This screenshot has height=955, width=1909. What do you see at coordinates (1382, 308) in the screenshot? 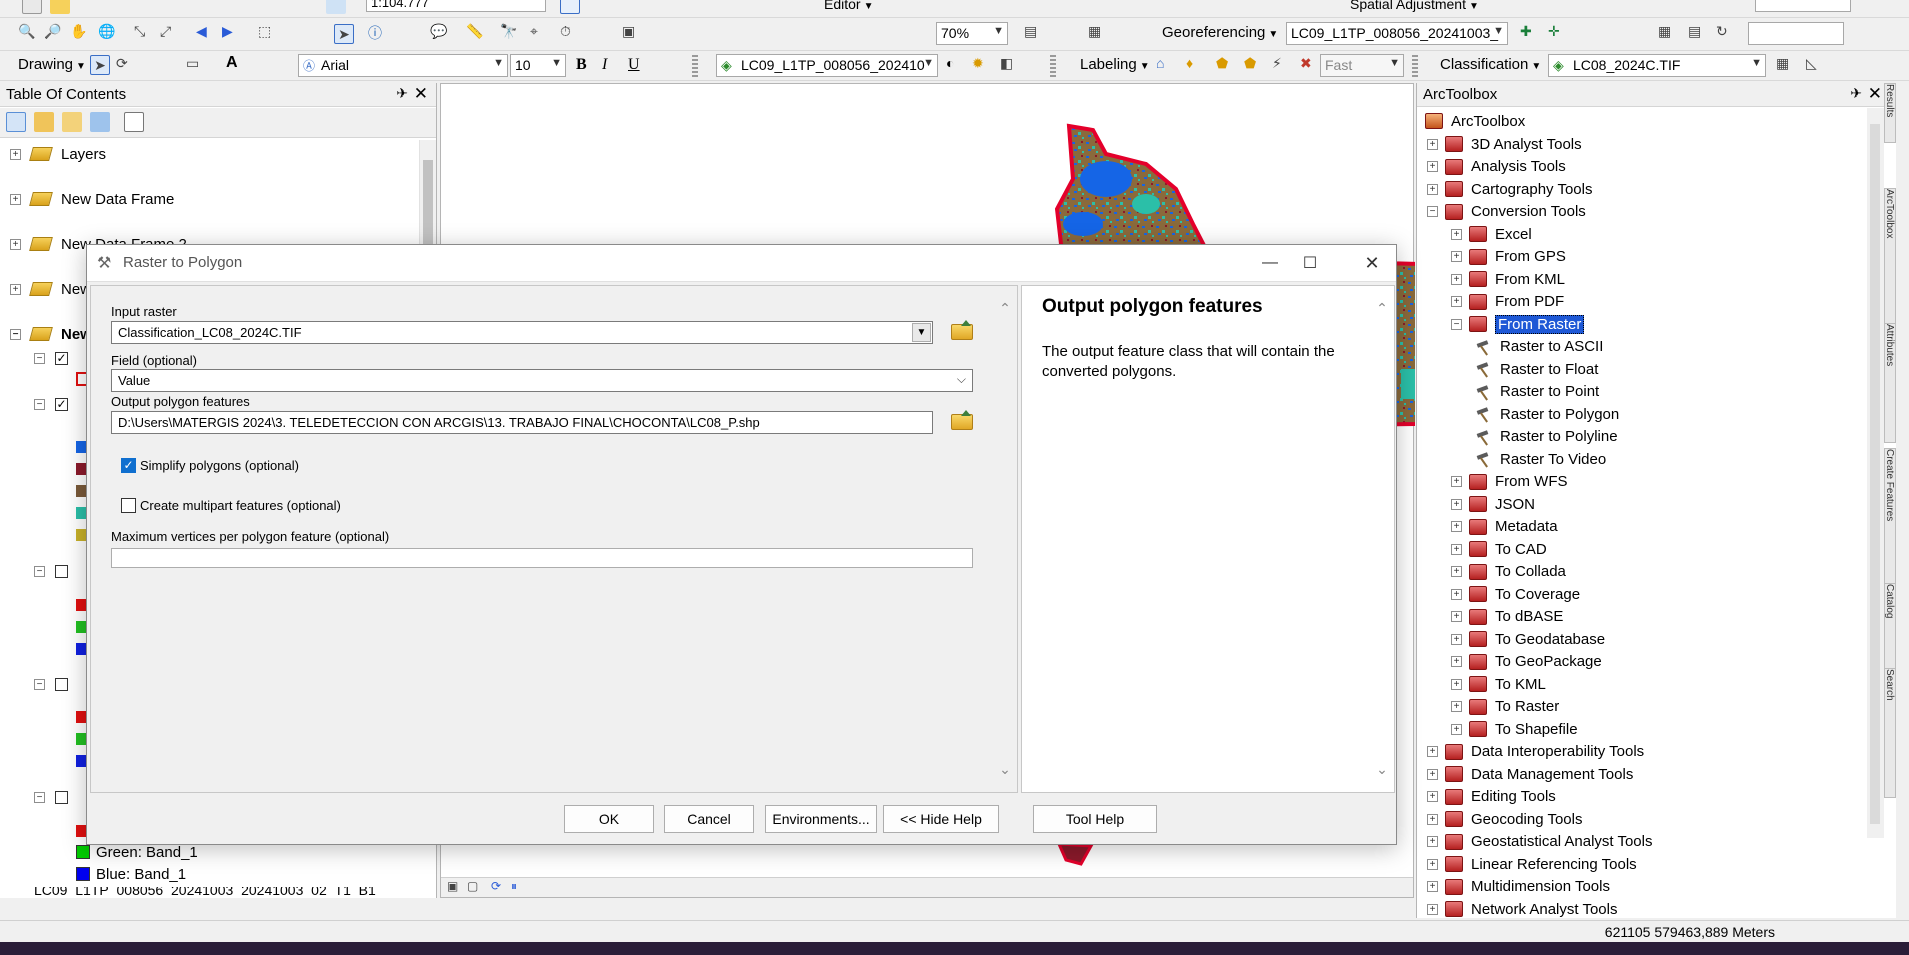
I see `help-scroll-up-icon: ⌃` at bounding box center [1382, 308].